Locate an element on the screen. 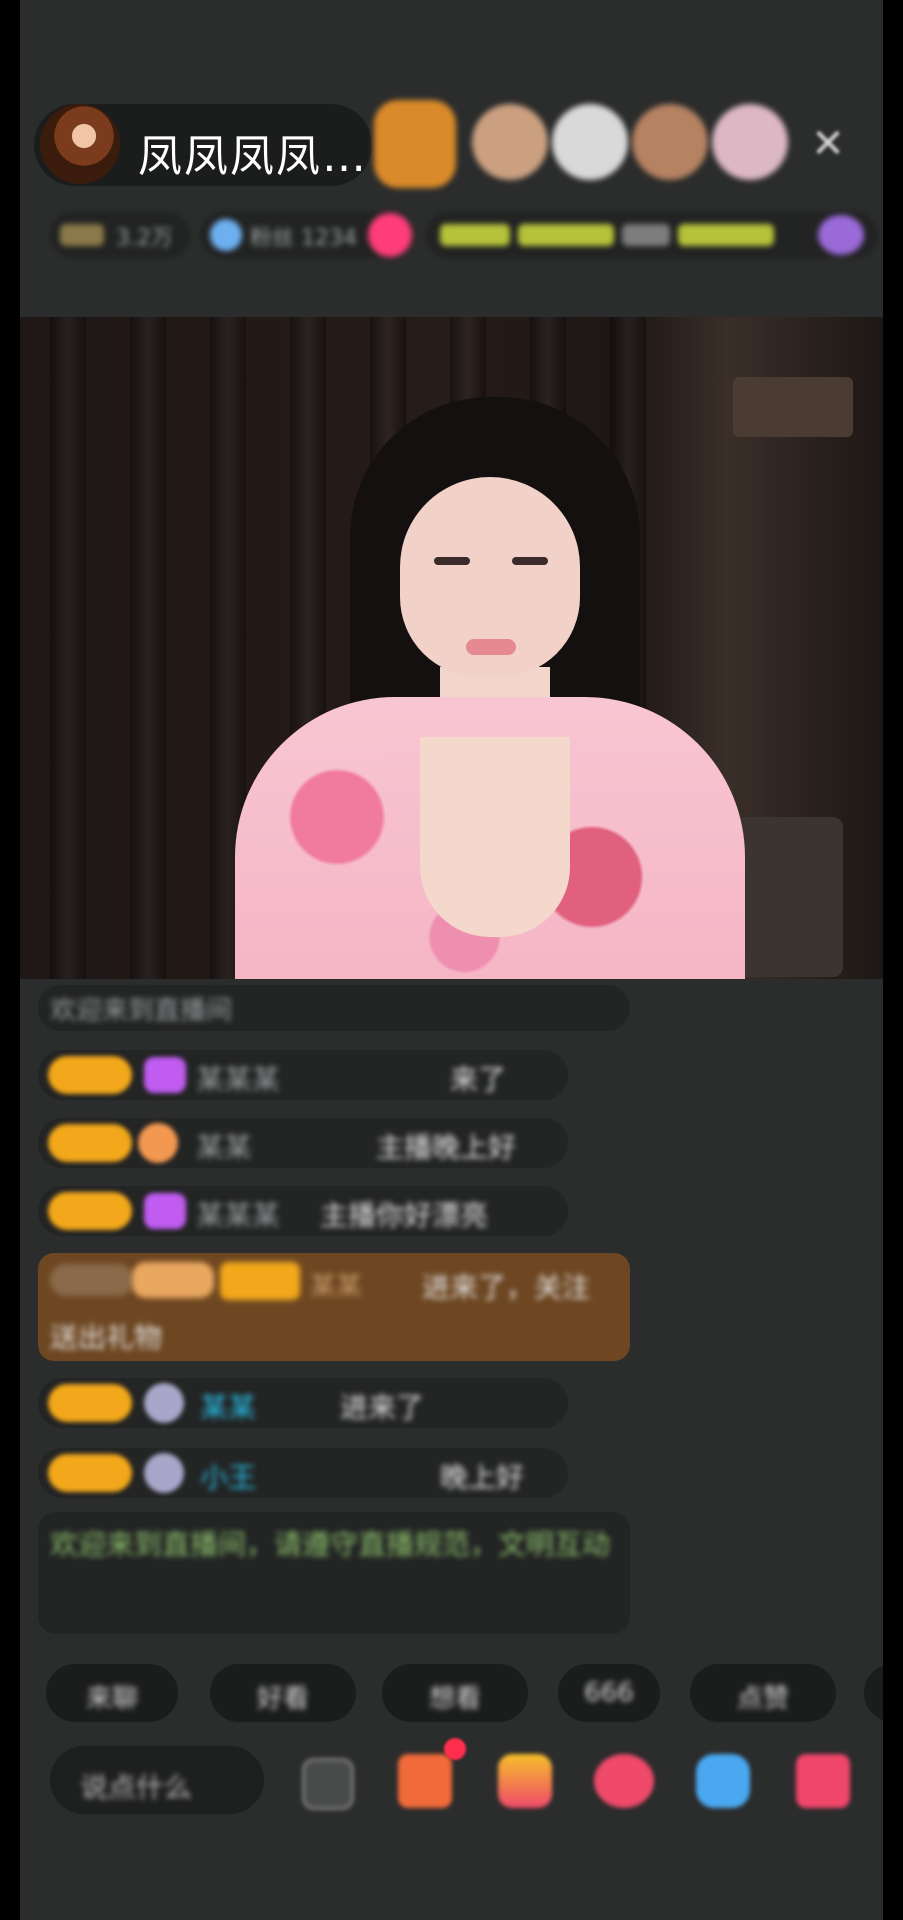  rank-icon is located at coordinates (841, 235).